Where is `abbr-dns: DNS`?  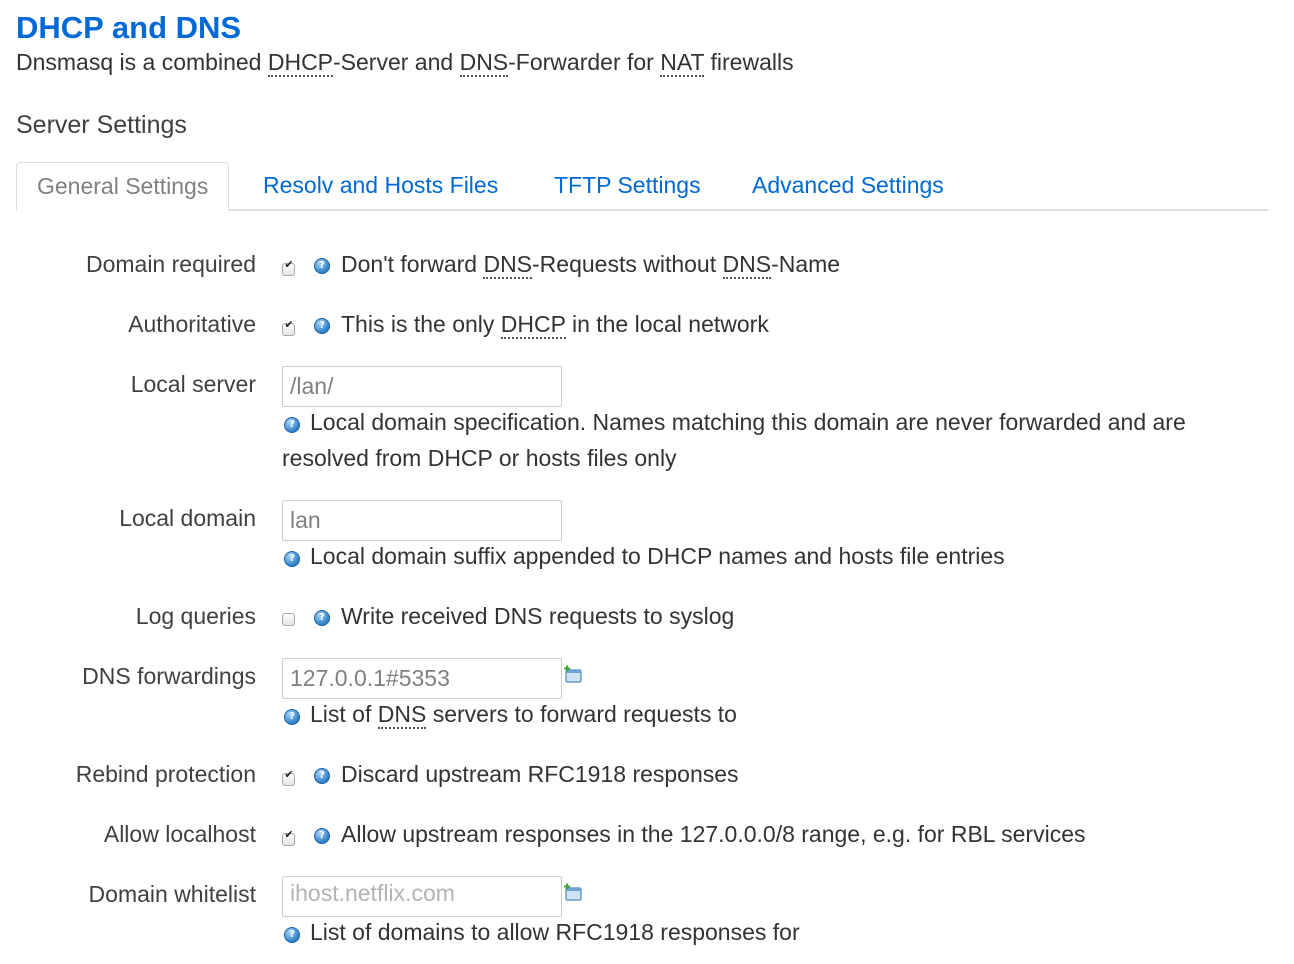 abbr-dns: DNS is located at coordinates (484, 63).